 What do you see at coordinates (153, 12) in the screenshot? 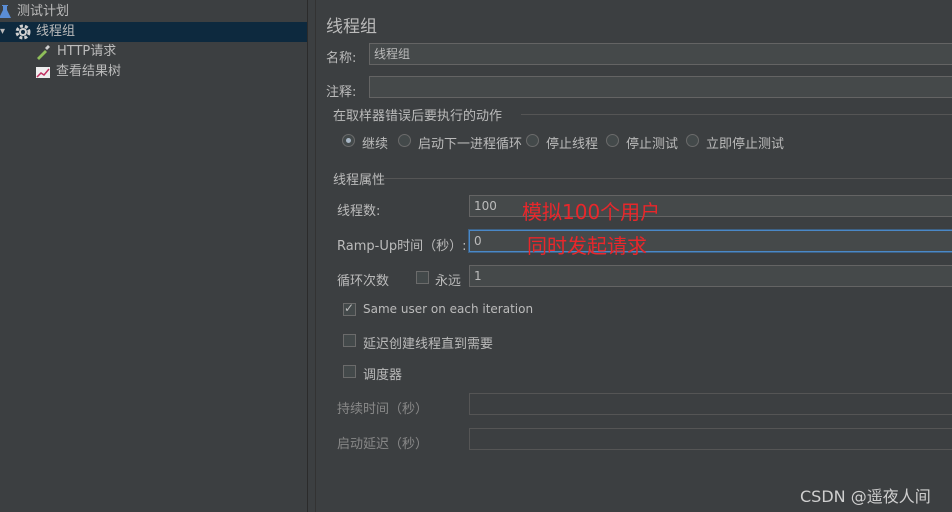
I see `tree-item-test-plan: 测试计划` at bounding box center [153, 12].